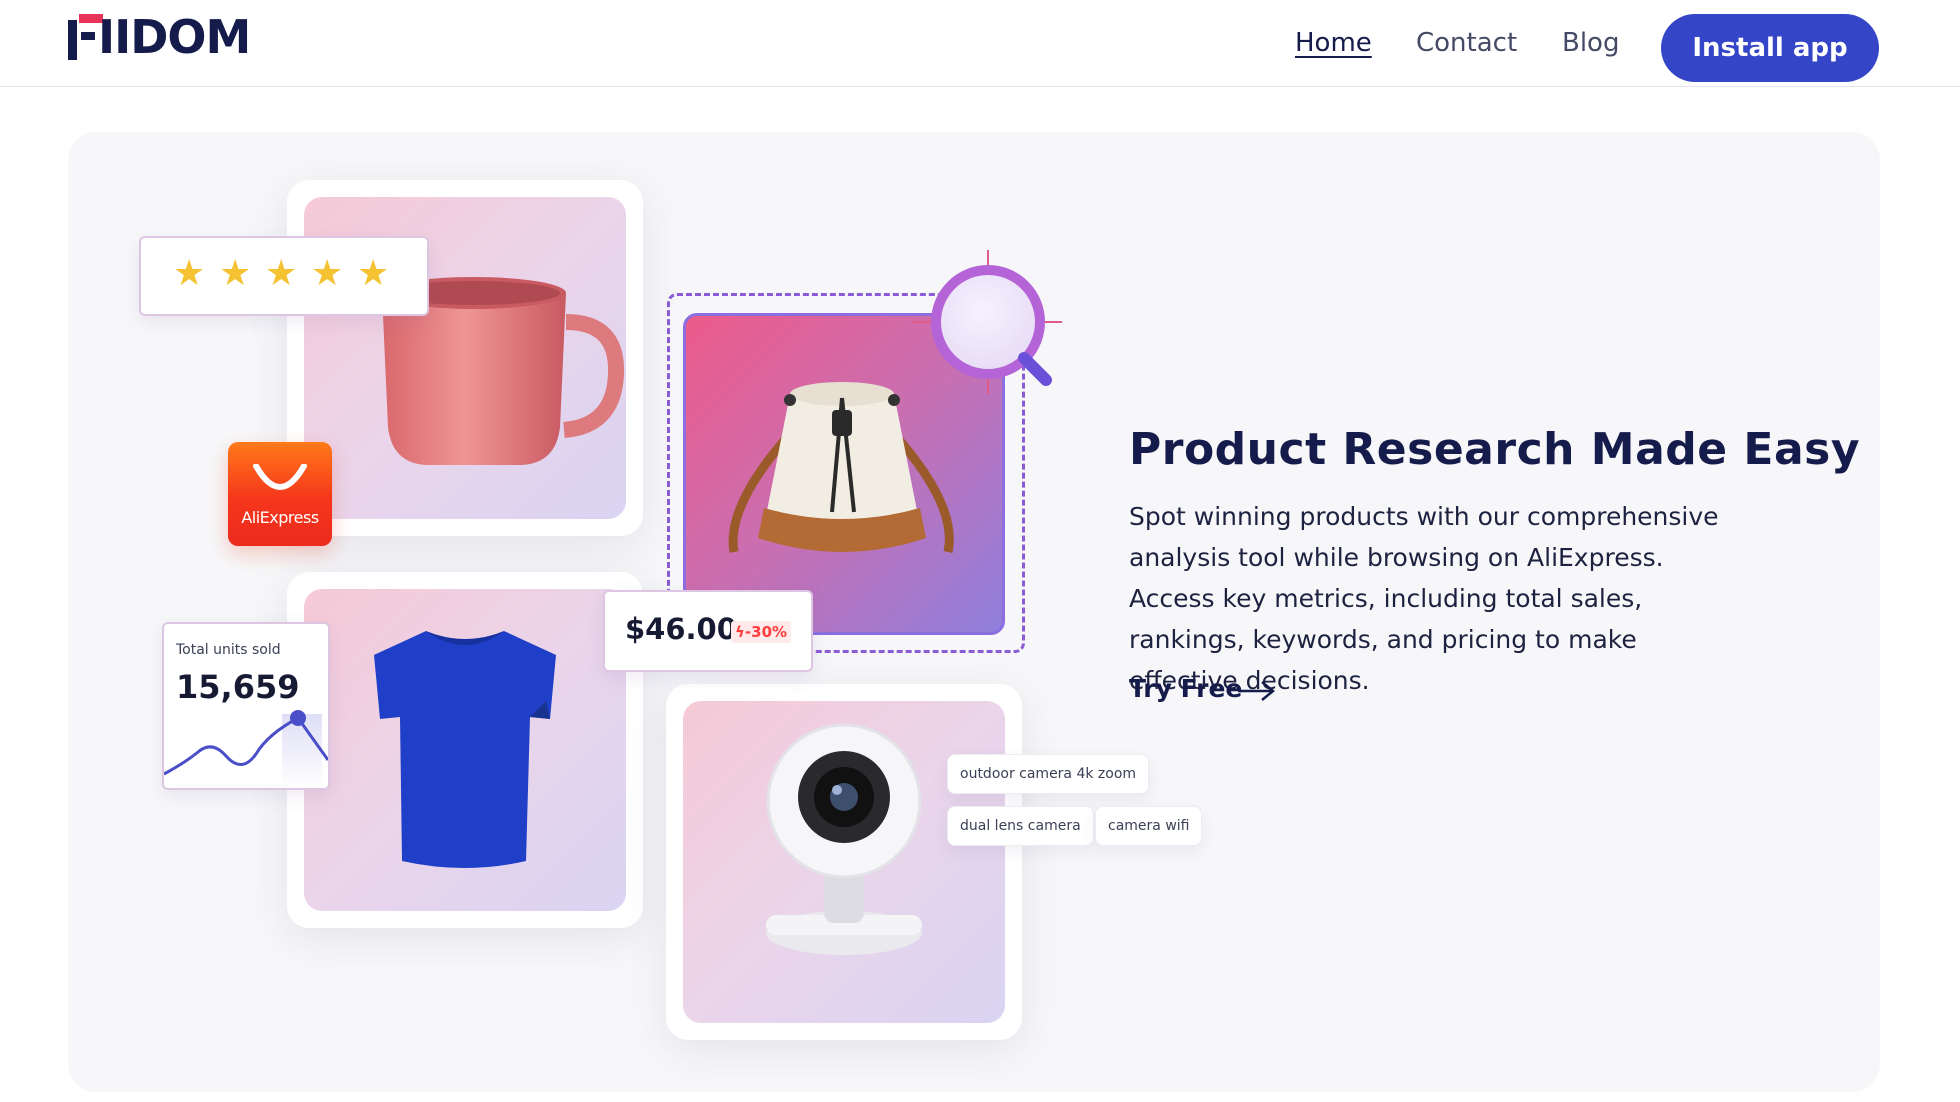  I want to click on aliexpress-badge: AliExpress, so click(280, 494).